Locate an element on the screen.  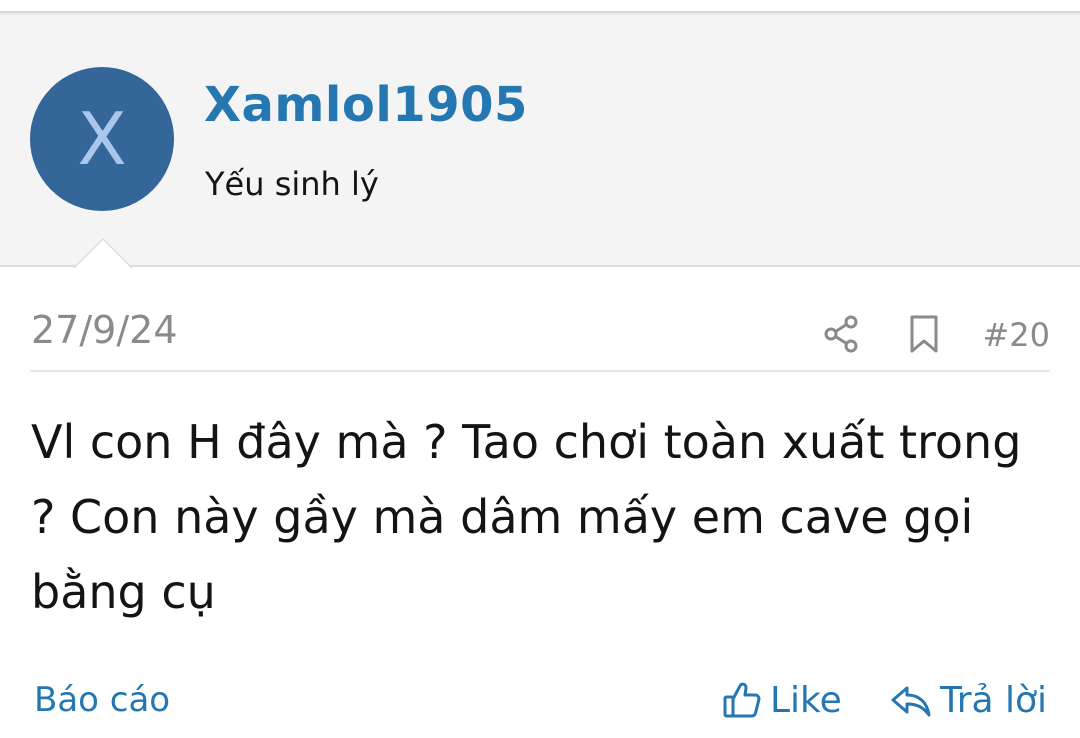
username-link: Xamlol1905 is located at coordinates (366, 105).